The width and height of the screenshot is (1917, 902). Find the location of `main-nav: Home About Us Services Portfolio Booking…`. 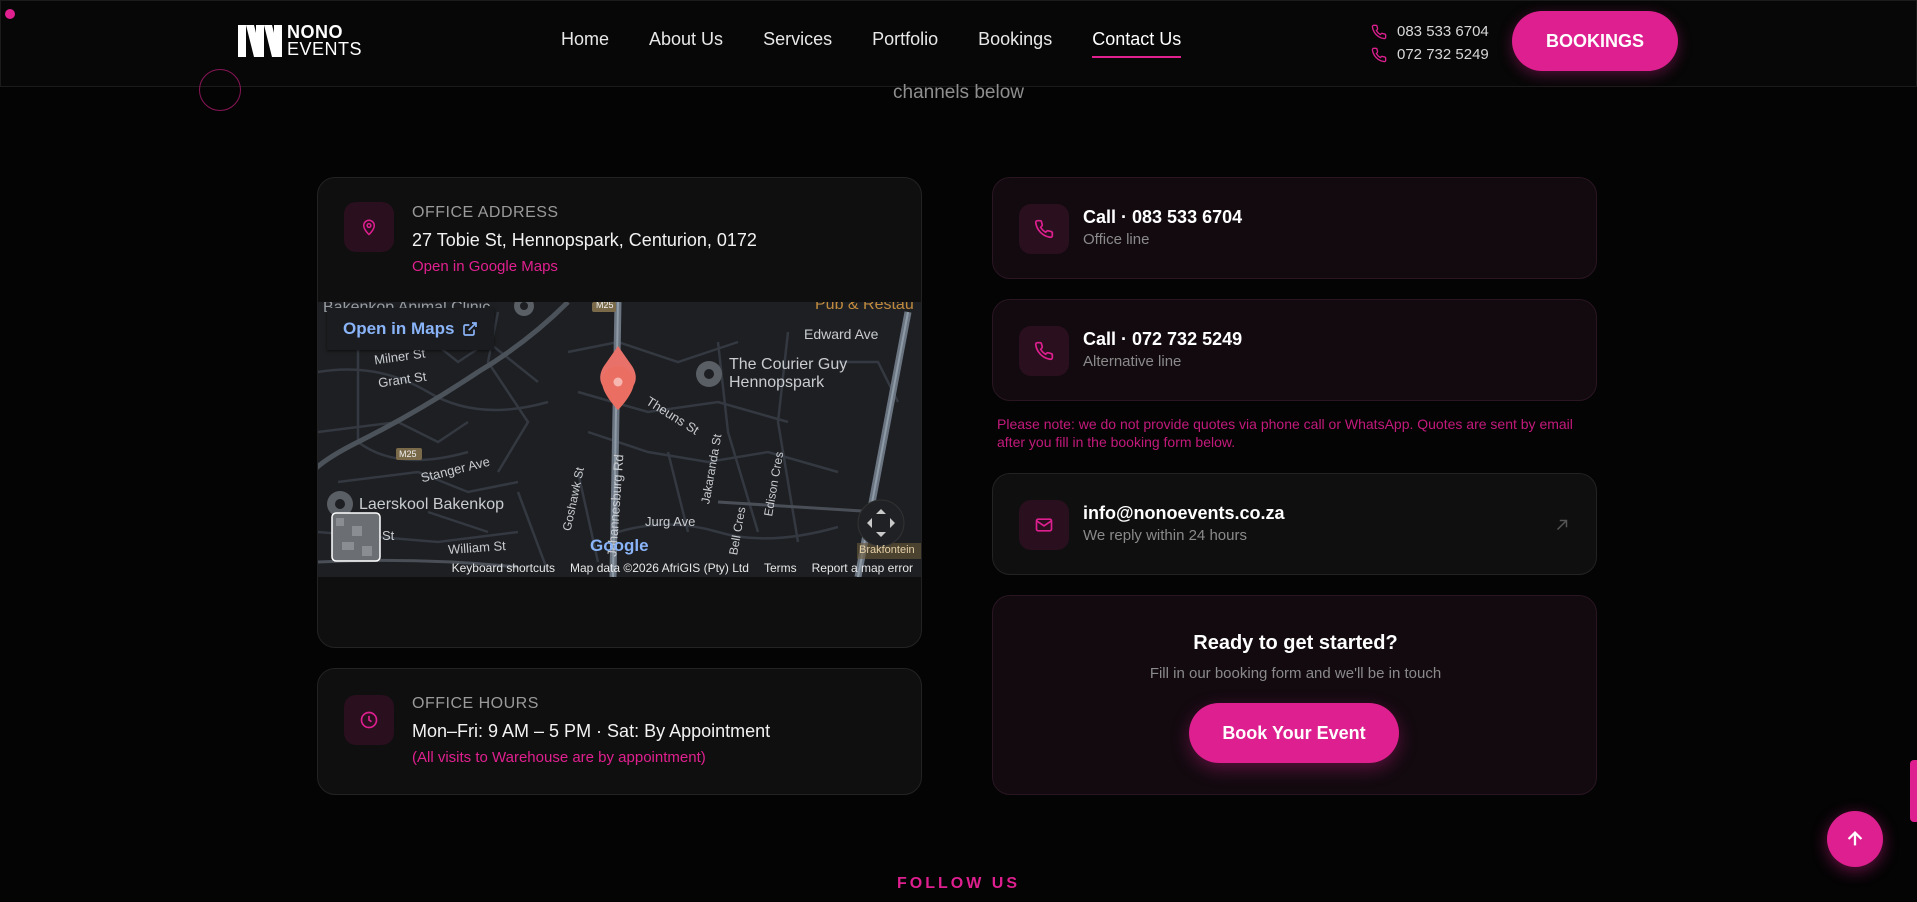

main-nav: Home About Us Services Portfolio Booking… is located at coordinates (871, 43).